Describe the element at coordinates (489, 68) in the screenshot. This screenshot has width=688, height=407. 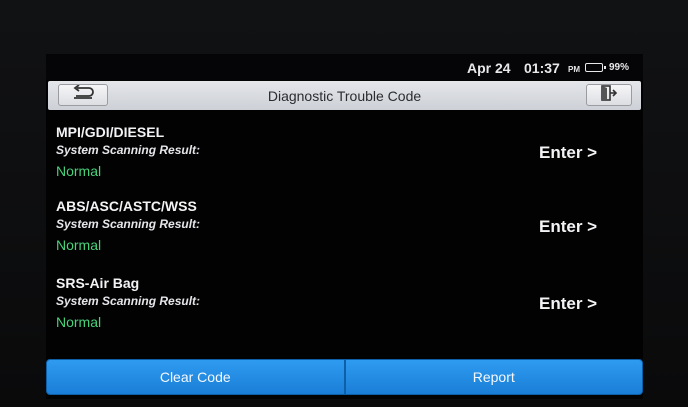
I see `status-date: Apr 24` at that location.